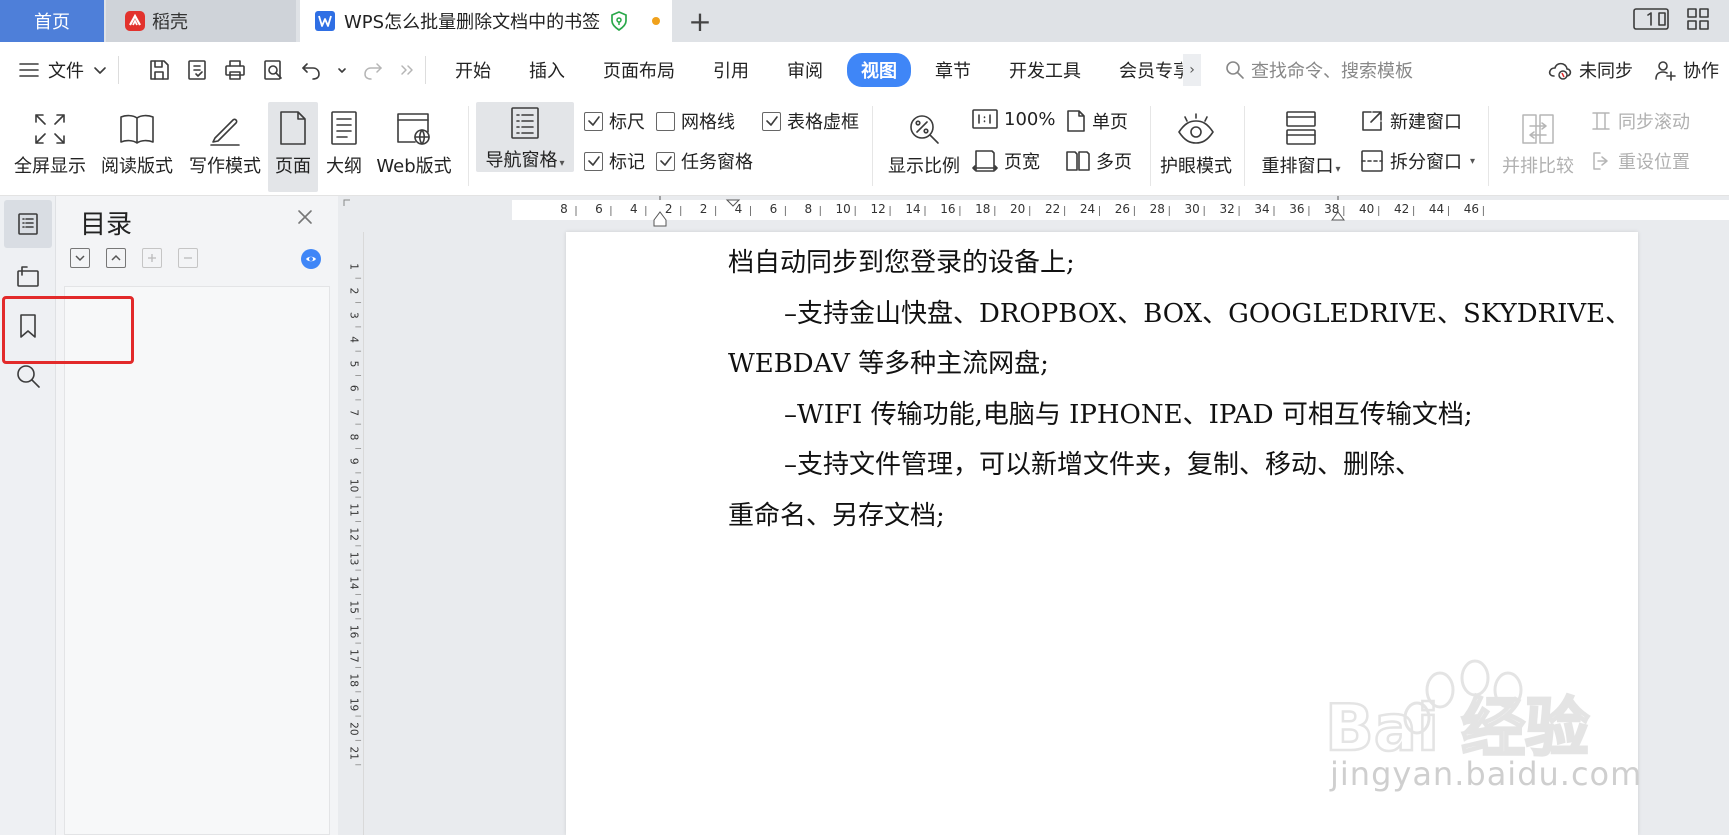  I want to click on marks-check, so click(593, 161).